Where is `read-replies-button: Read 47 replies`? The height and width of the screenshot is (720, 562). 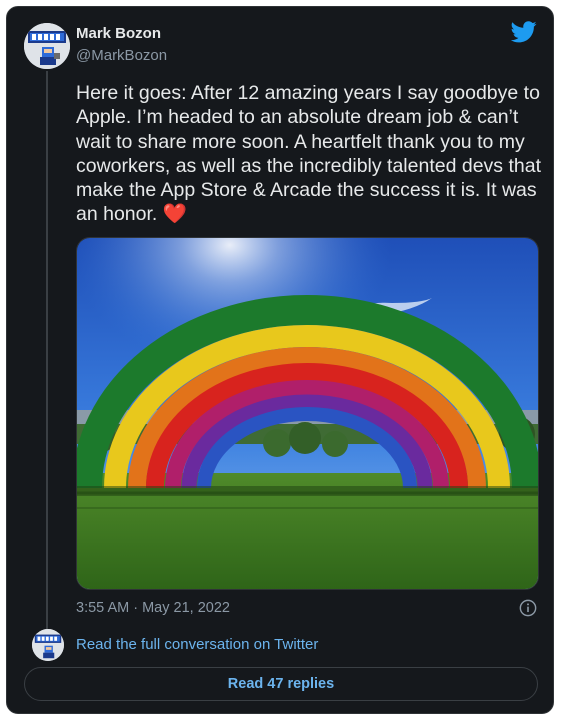
read-replies-button: Read 47 replies is located at coordinates (281, 684).